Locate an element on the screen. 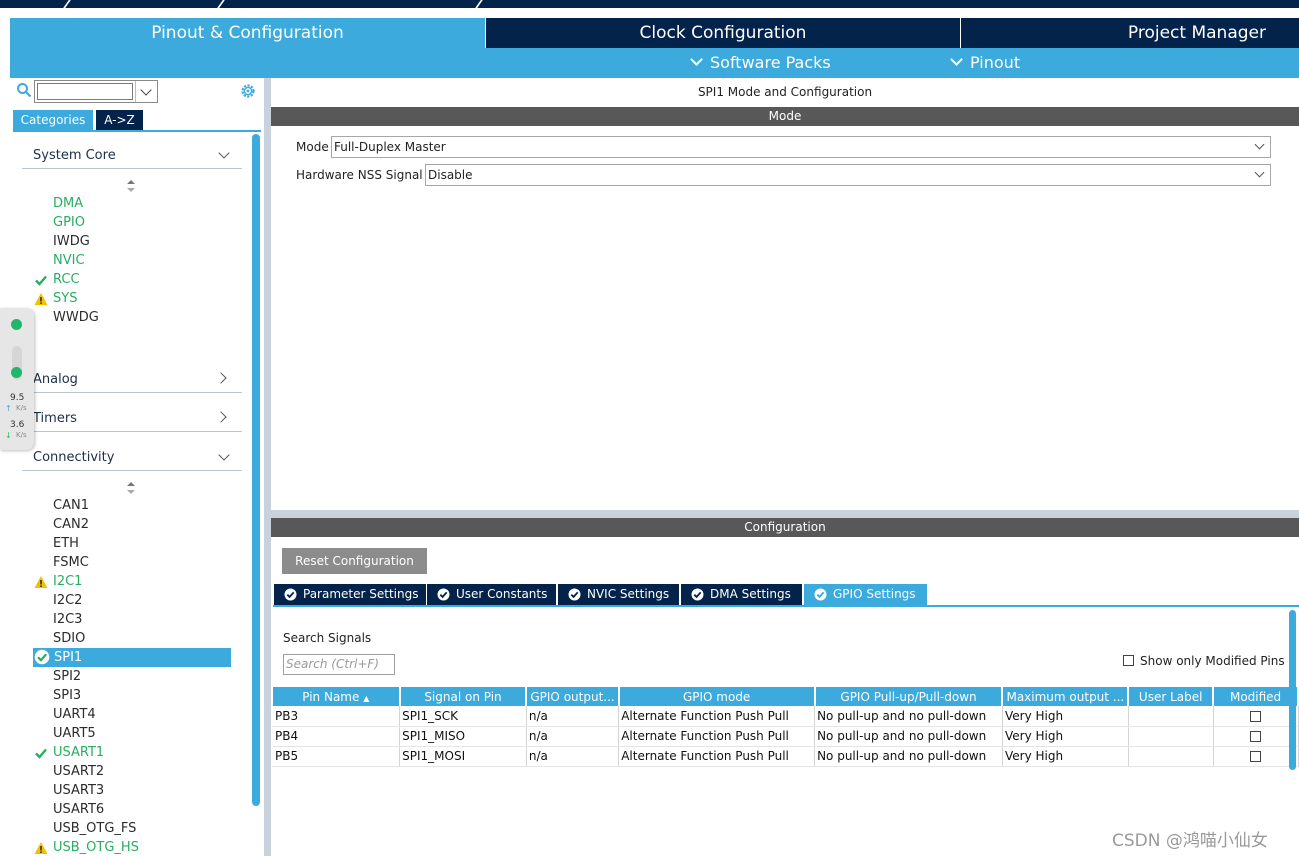  category-item-usb-otg-fs: USB_OTG_FS is located at coordinates (94, 828).